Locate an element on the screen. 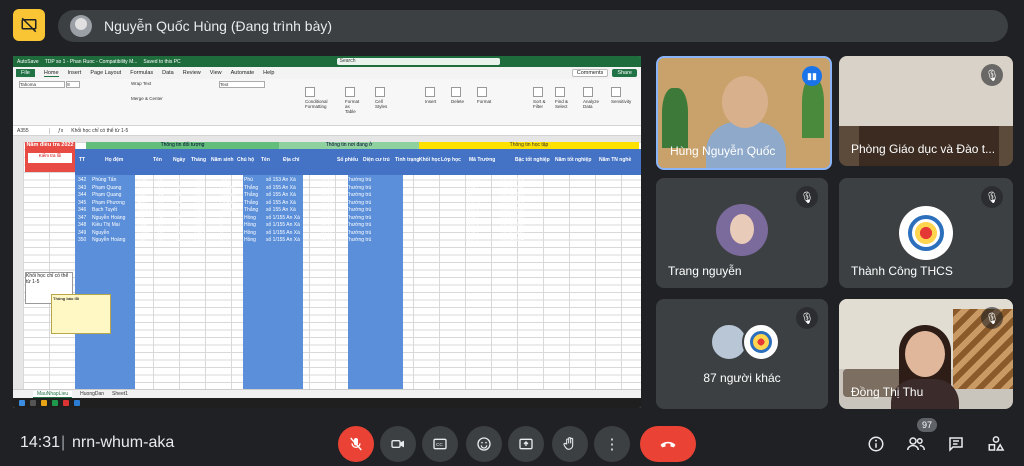 The width and height of the screenshot is (1024, 466). format-cells-button: Format is located at coordinates (484, 95).